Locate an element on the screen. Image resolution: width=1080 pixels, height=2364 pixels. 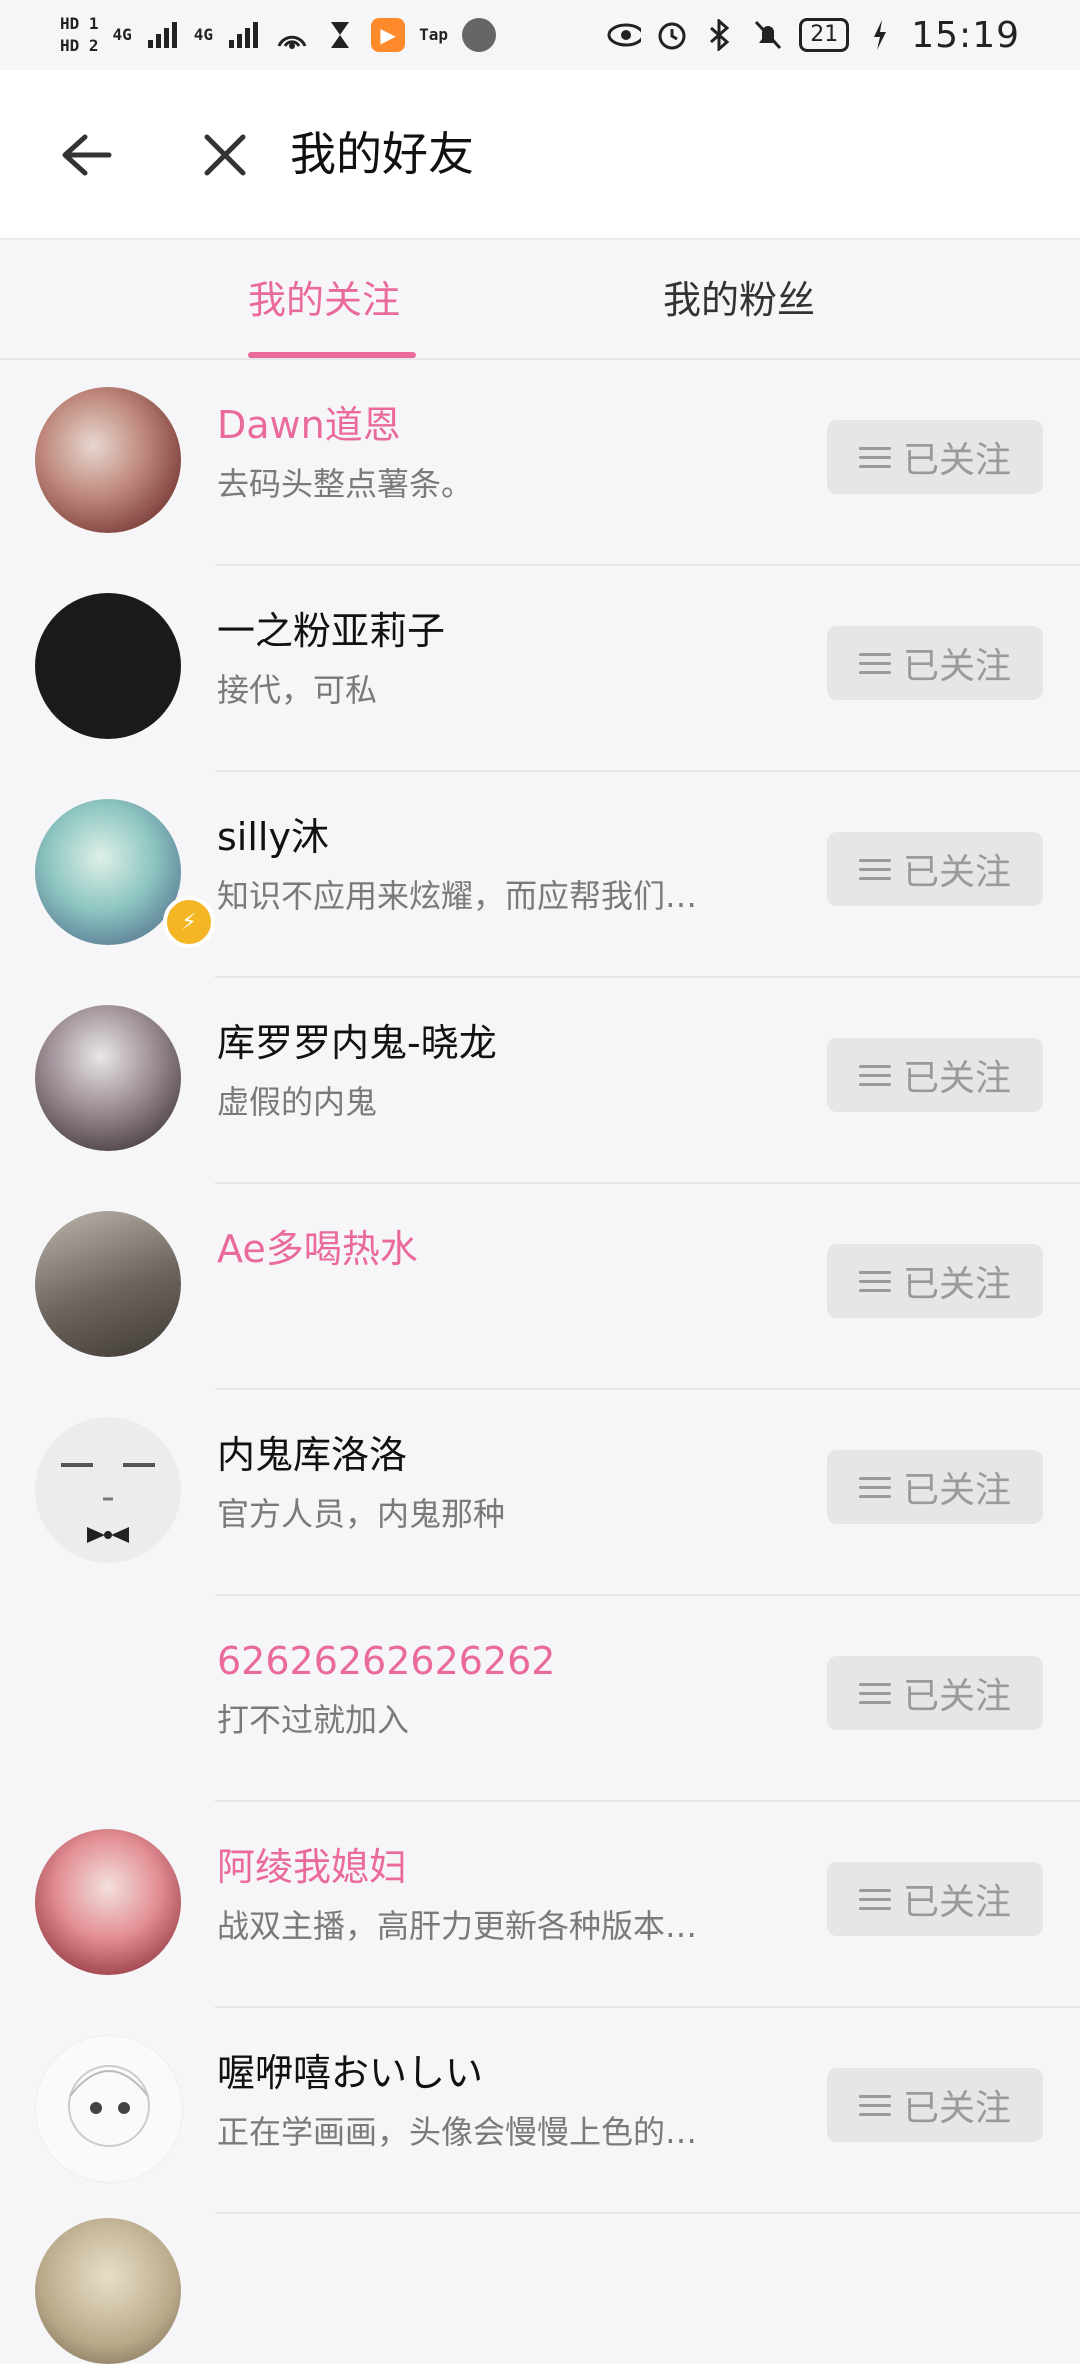
top-bar: 我的好友 is located at coordinates (540, 154).